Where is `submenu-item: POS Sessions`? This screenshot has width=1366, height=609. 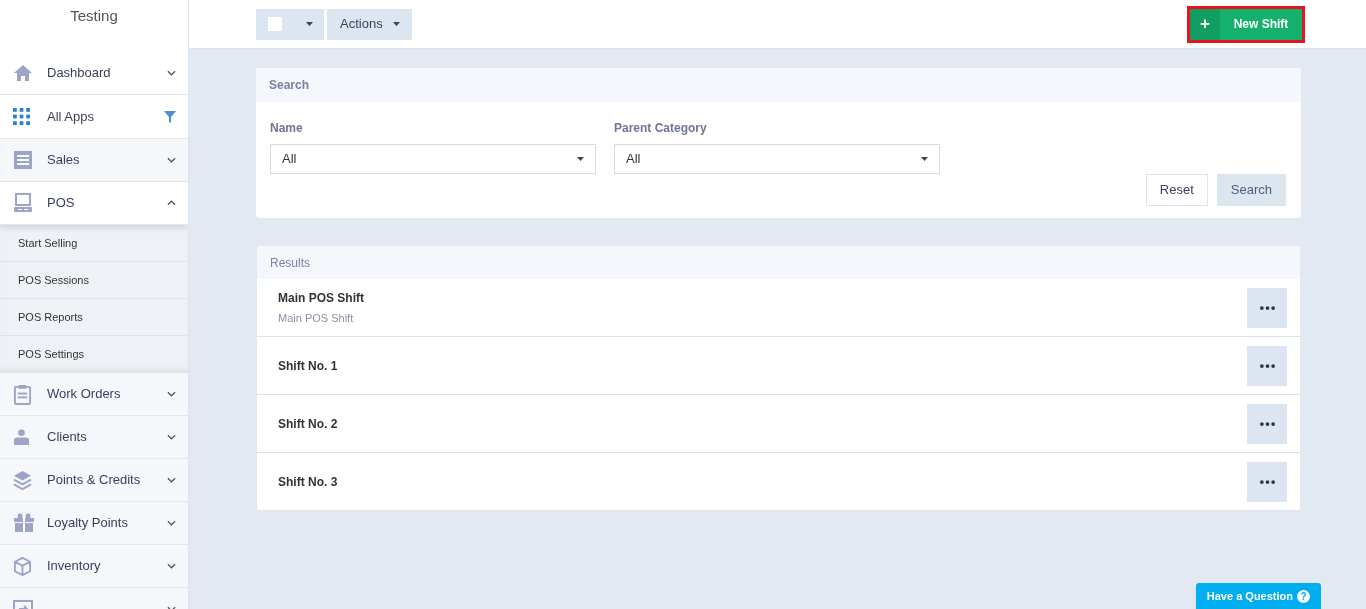
submenu-item: POS Sessions is located at coordinates (94, 280).